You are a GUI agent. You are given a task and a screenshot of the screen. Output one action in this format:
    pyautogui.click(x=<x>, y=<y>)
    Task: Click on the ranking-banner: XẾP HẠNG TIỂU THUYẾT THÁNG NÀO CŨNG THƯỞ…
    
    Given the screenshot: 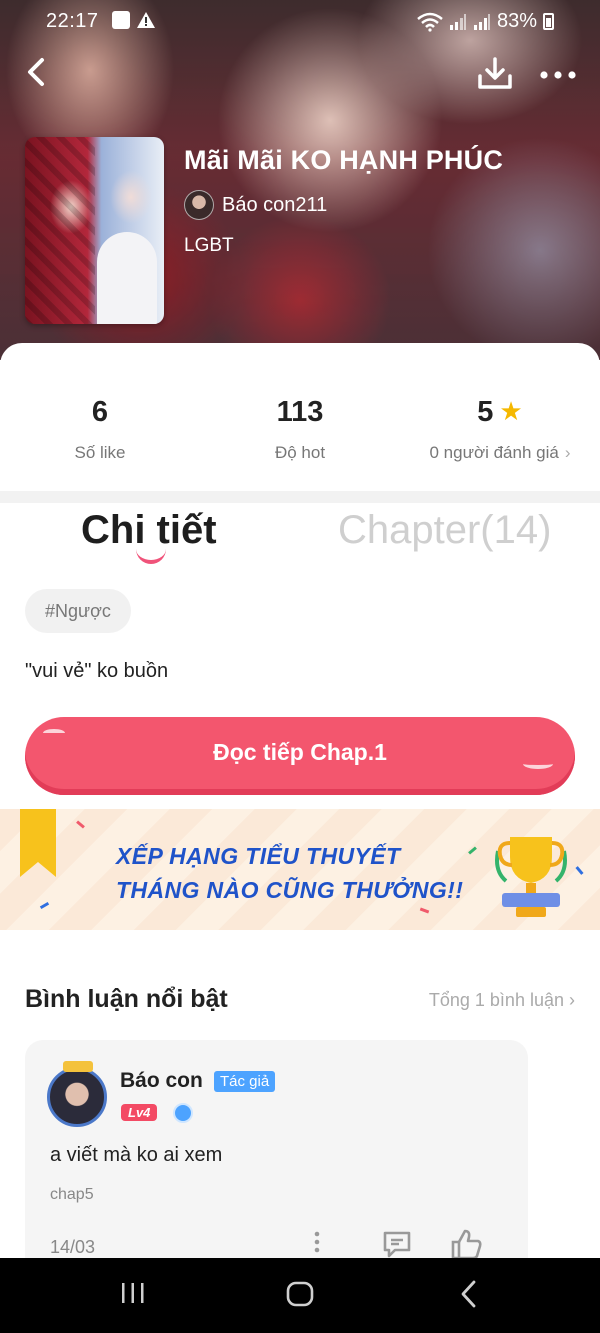 What is the action you would take?
    pyautogui.click(x=300, y=869)
    